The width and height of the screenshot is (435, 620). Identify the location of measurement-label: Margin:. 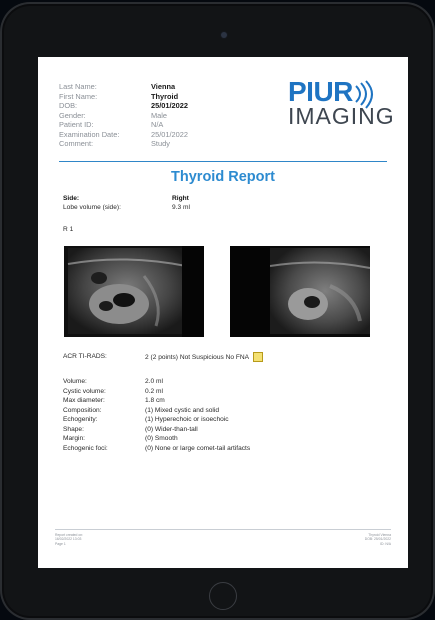
(74, 438).